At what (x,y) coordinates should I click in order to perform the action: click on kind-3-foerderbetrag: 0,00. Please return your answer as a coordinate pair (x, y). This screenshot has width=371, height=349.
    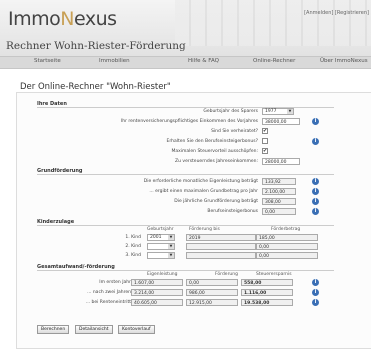
    Looking at the image, I should click on (287, 255).